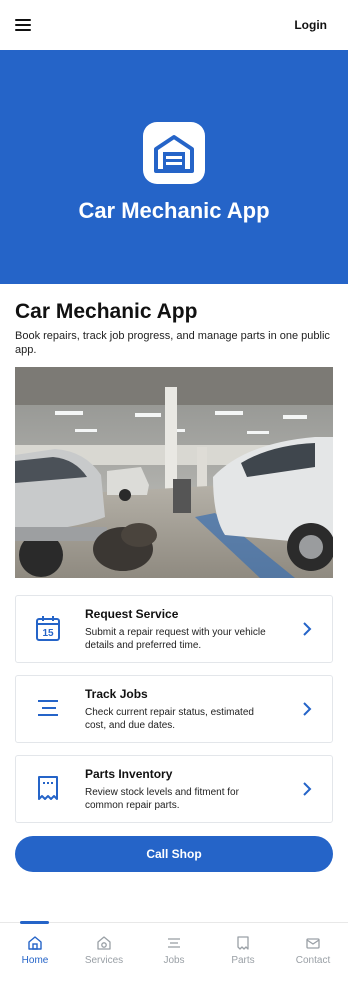  Describe the element at coordinates (313, 960) in the screenshot. I see `tab-label: Contact` at that location.